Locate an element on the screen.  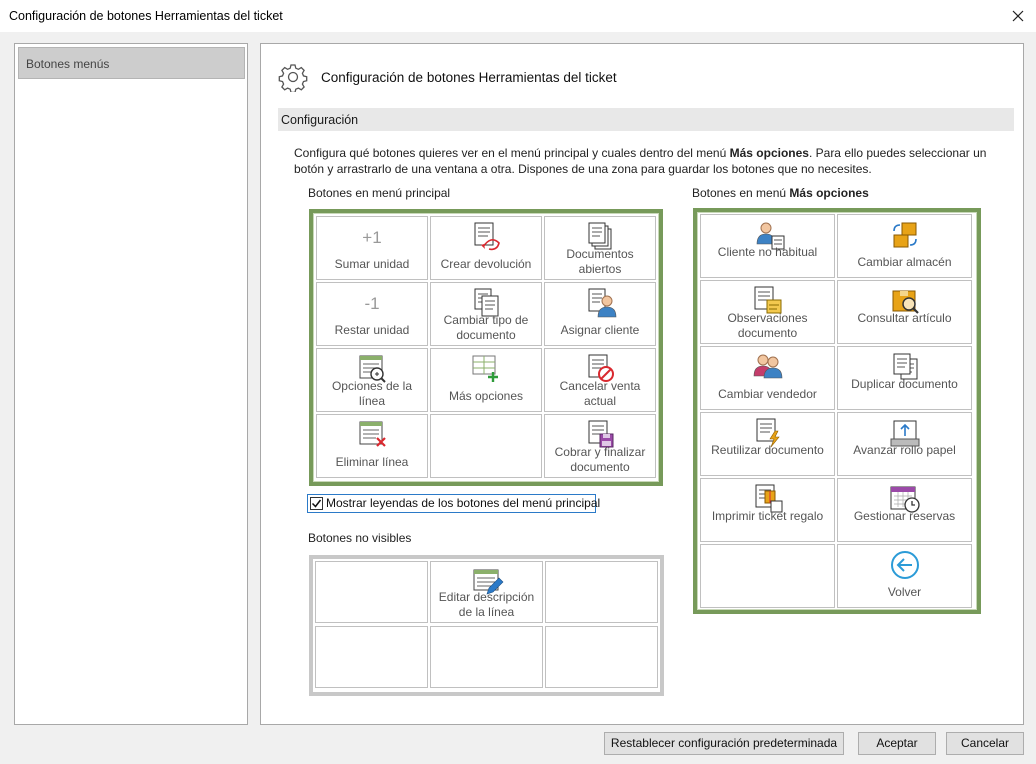
svg-text: -1 is located at coordinates (371, 303).